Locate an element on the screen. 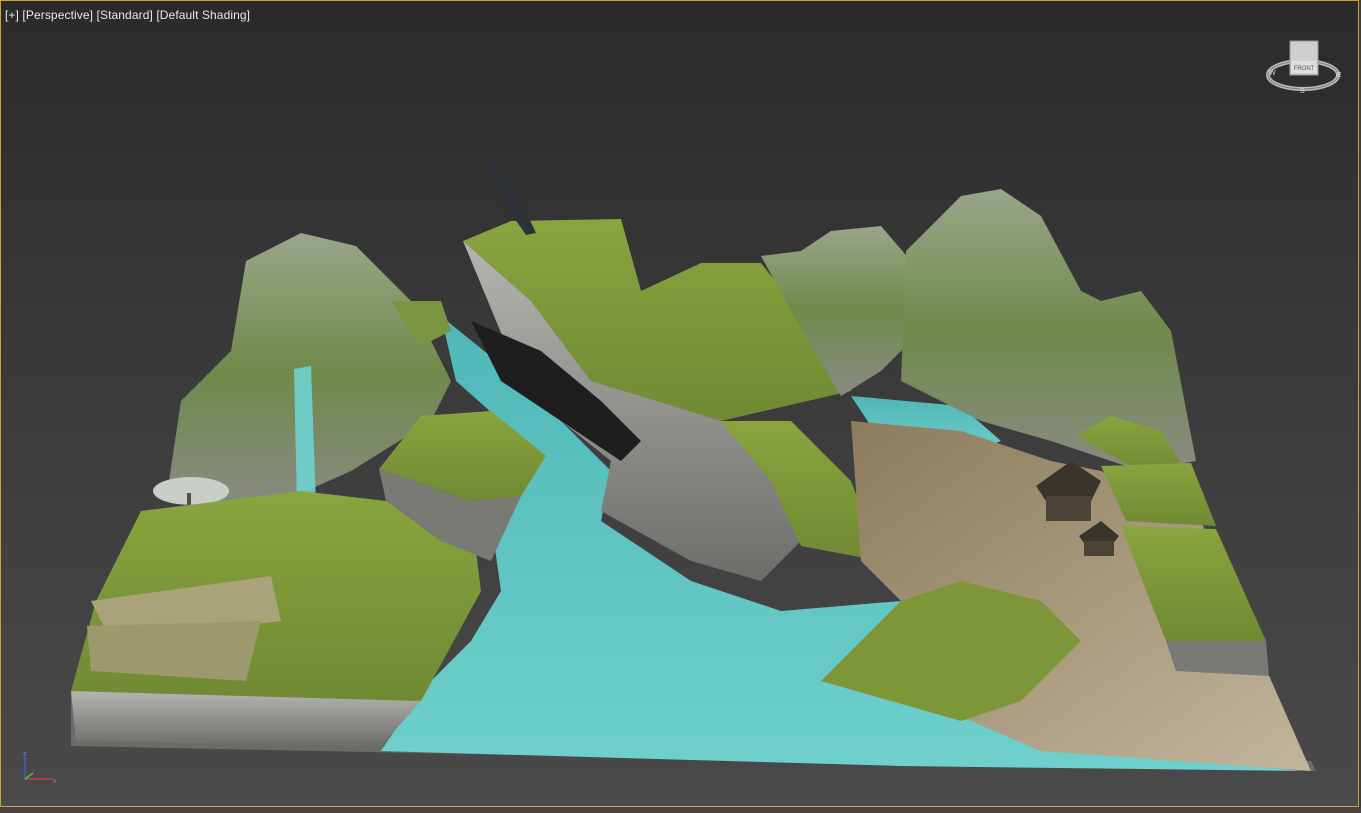  viewcube-face-label: FRONT is located at coordinates (1304, 69).